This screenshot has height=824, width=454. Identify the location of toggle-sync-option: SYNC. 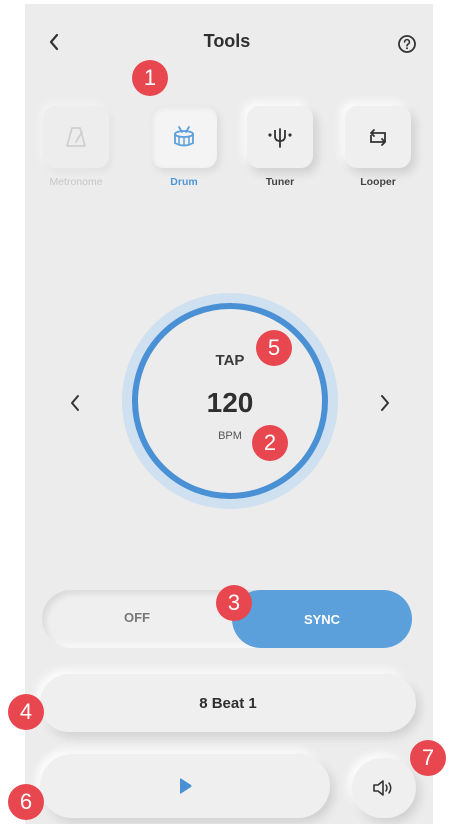
(322, 619).